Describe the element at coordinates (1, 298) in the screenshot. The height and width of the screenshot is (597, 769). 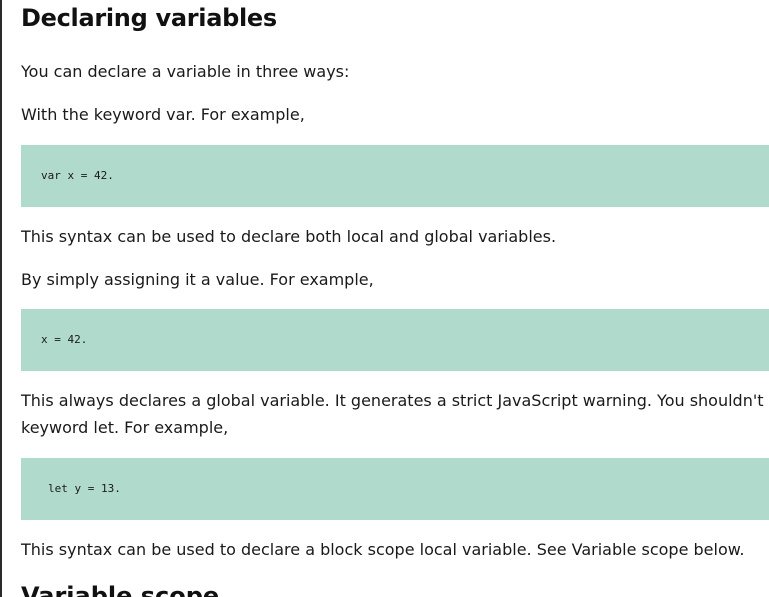
I see `left-border-rule` at that location.